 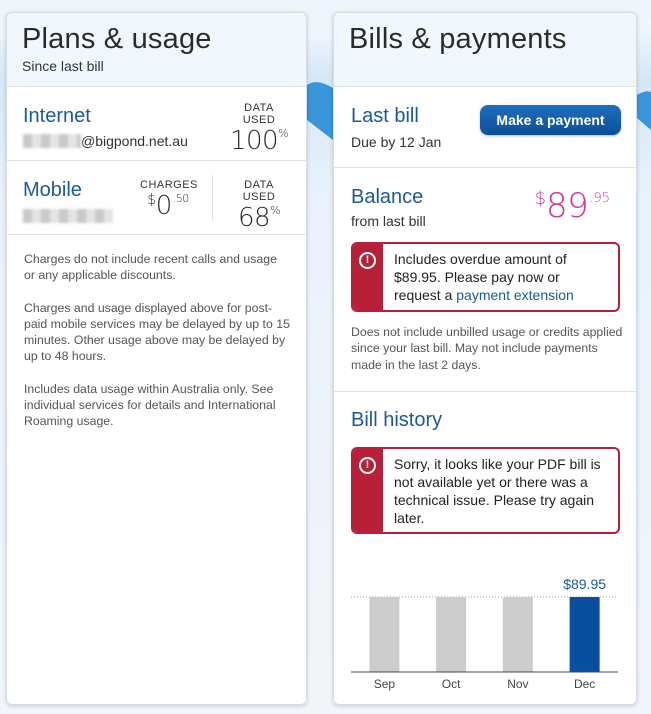 I want to click on chart-x-label: Nov, so click(x=517, y=684).